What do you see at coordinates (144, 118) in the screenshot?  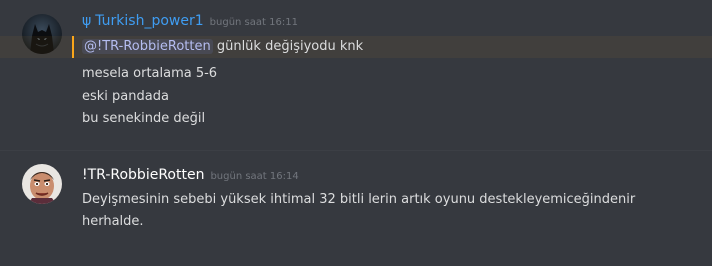 I see `message-line: bu senekinde değil` at bounding box center [144, 118].